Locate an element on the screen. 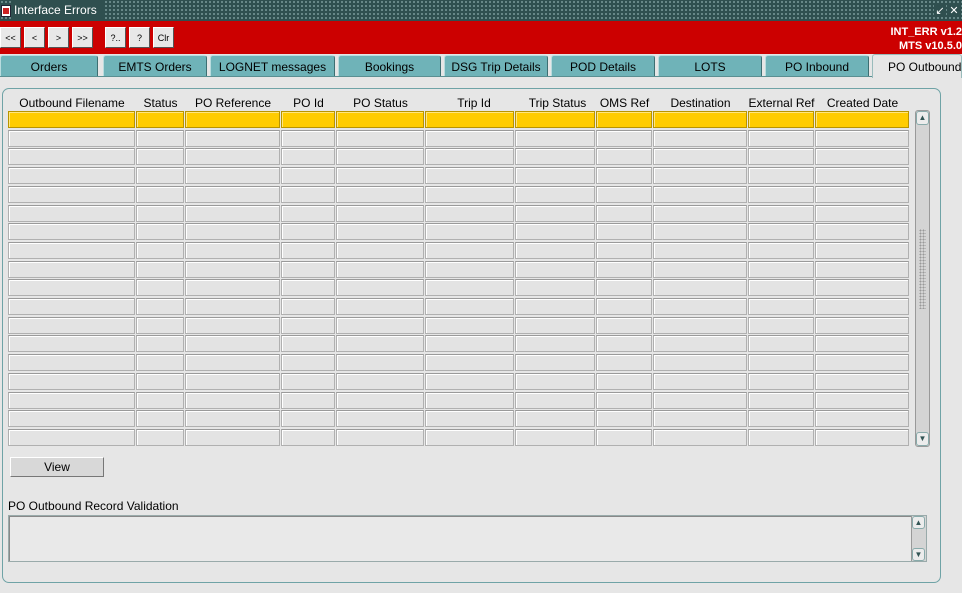  validation-scroll-up-icon: ▲ is located at coordinates (918, 522).